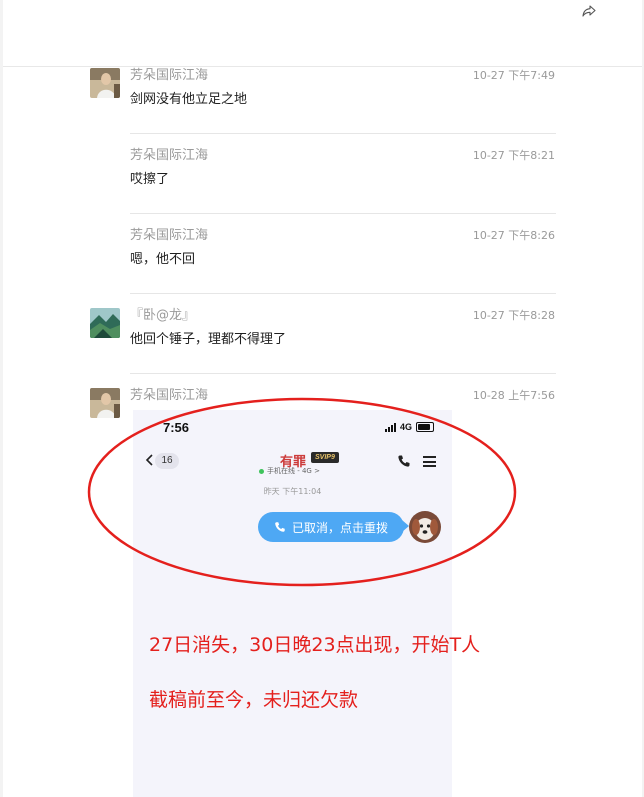 The width and height of the screenshot is (644, 797). I want to click on sender-name: 『卧@龙』, so click(163, 315).